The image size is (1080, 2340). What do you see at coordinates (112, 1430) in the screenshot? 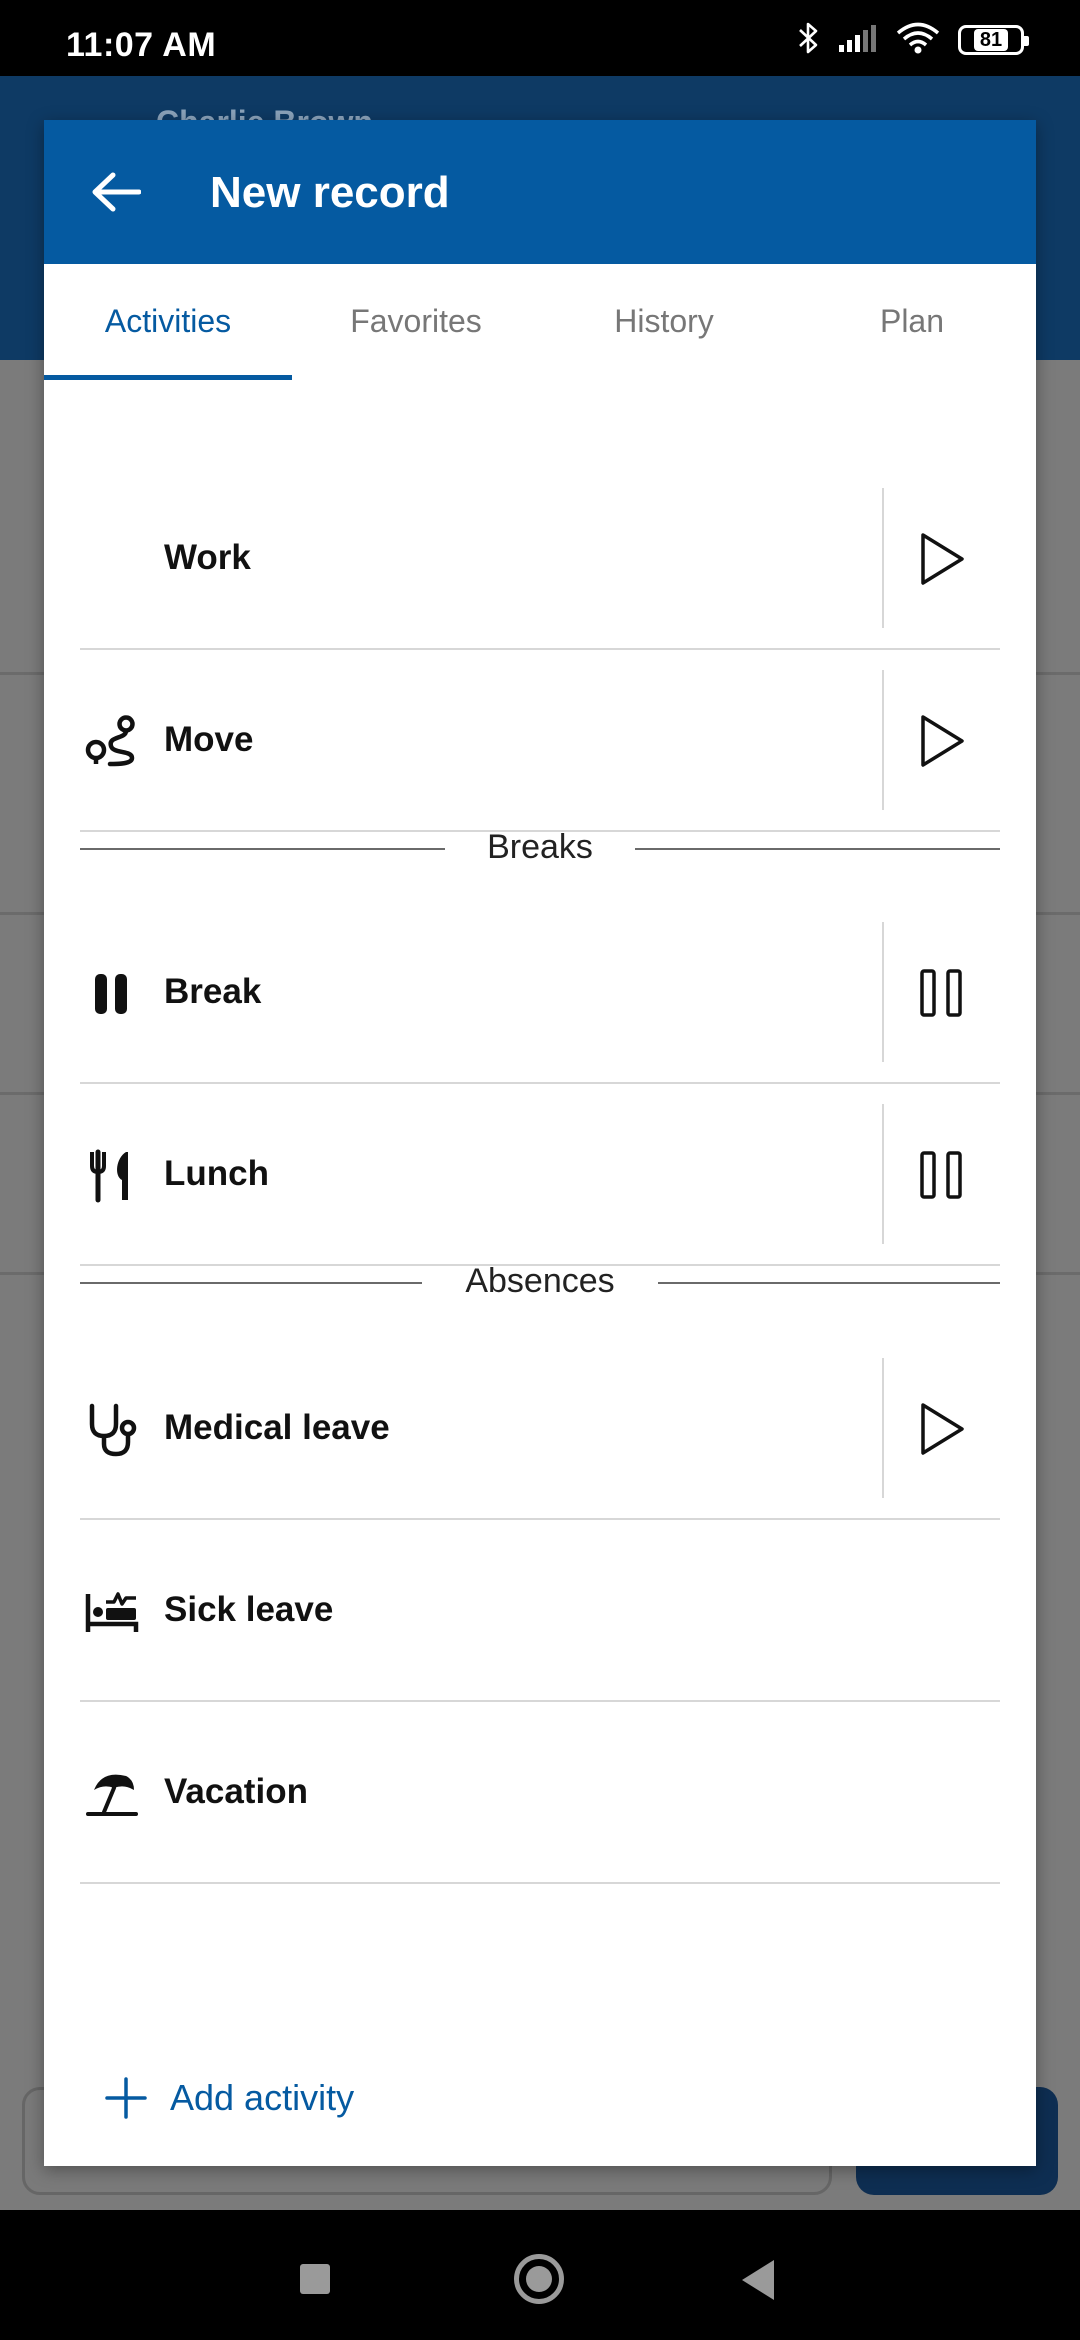
I see `stethoscope-icon` at bounding box center [112, 1430].